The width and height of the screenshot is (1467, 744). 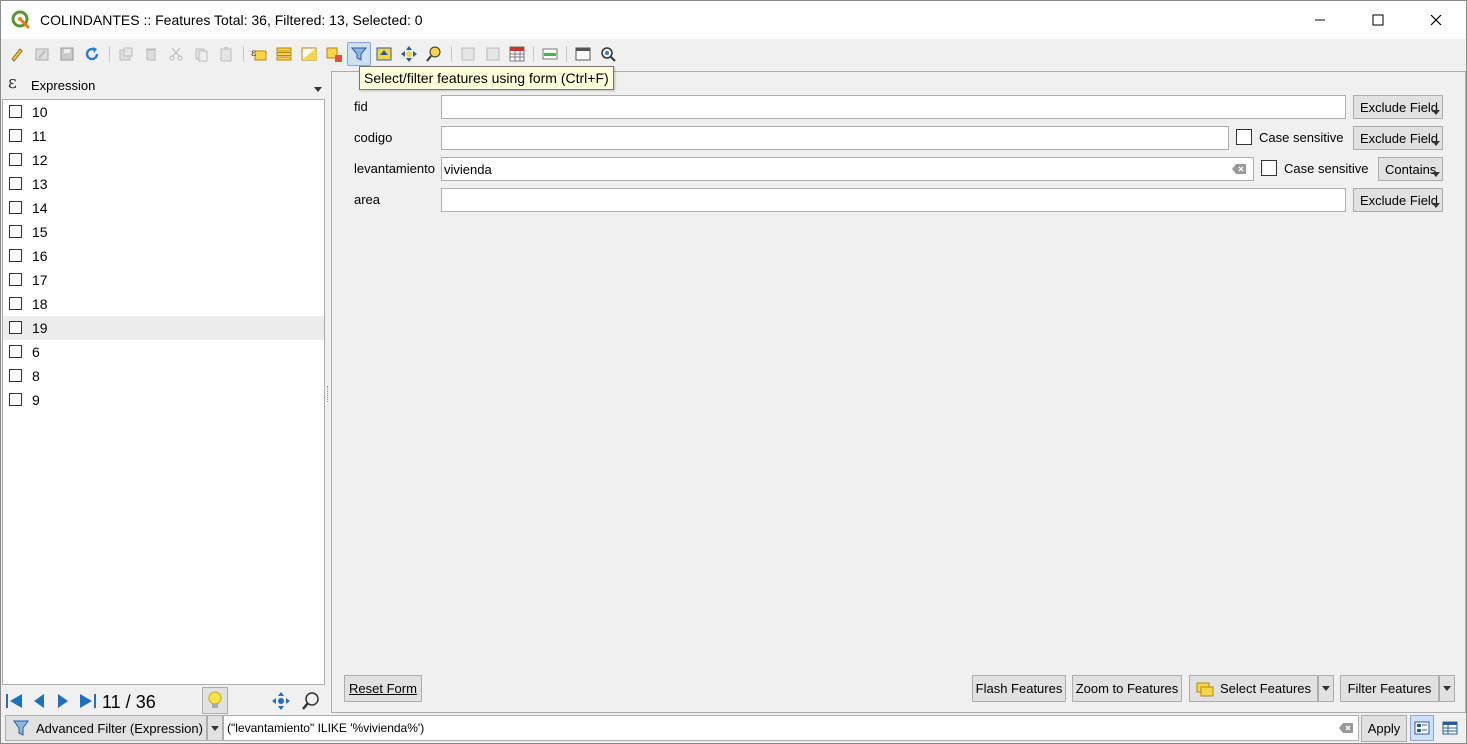 I want to click on list-item-label: 6, so click(x=36, y=352).